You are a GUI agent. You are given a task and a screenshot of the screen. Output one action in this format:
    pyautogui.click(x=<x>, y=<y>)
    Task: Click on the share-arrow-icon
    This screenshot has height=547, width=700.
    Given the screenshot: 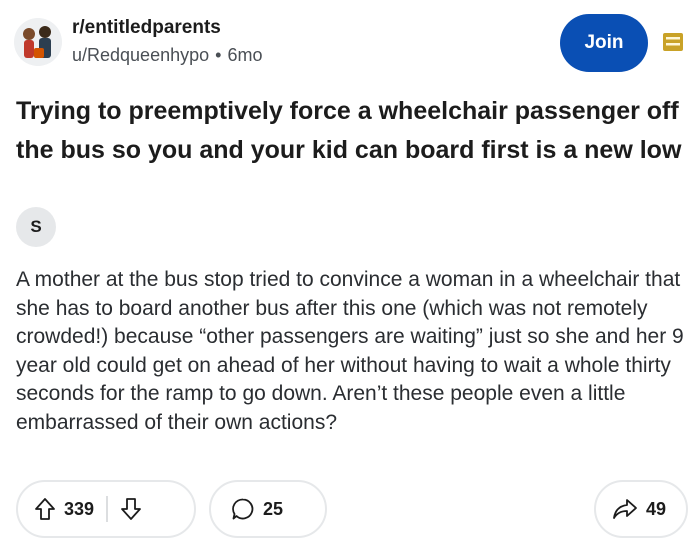 What is the action you would take?
    pyautogui.click(x=625, y=509)
    